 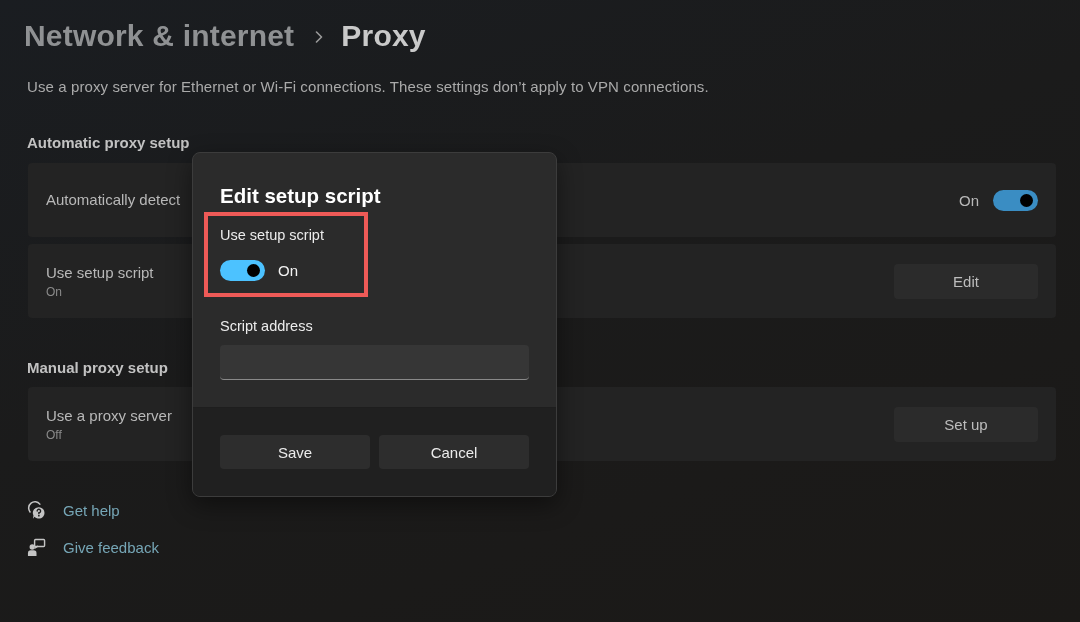 What do you see at coordinates (91, 510) in the screenshot?
I see `help-link: Get help` at bounding box center [91, 510].